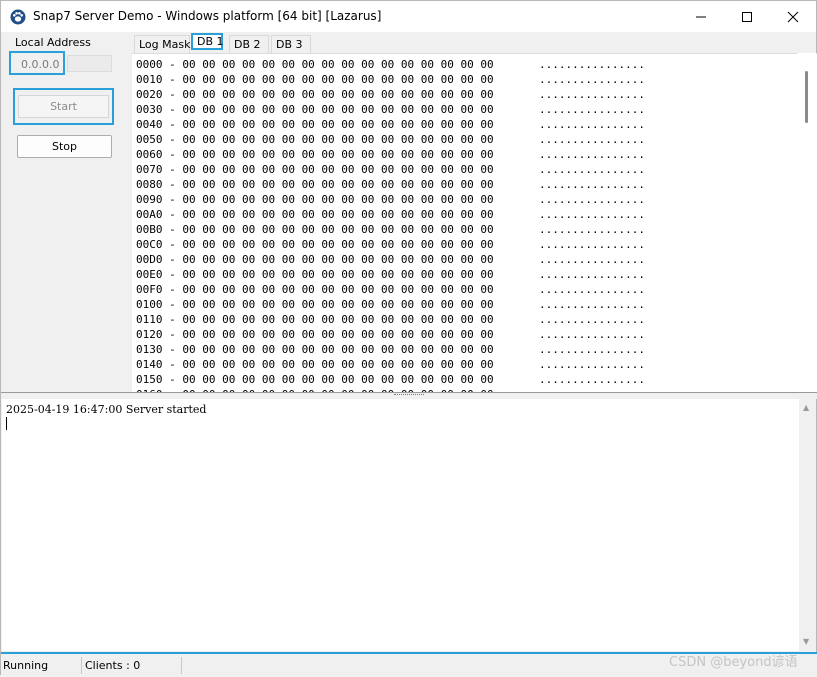 This screenshot has height=677, width=817. I want to click on local-address-value: 0.0.0.0, so click(40, 64).